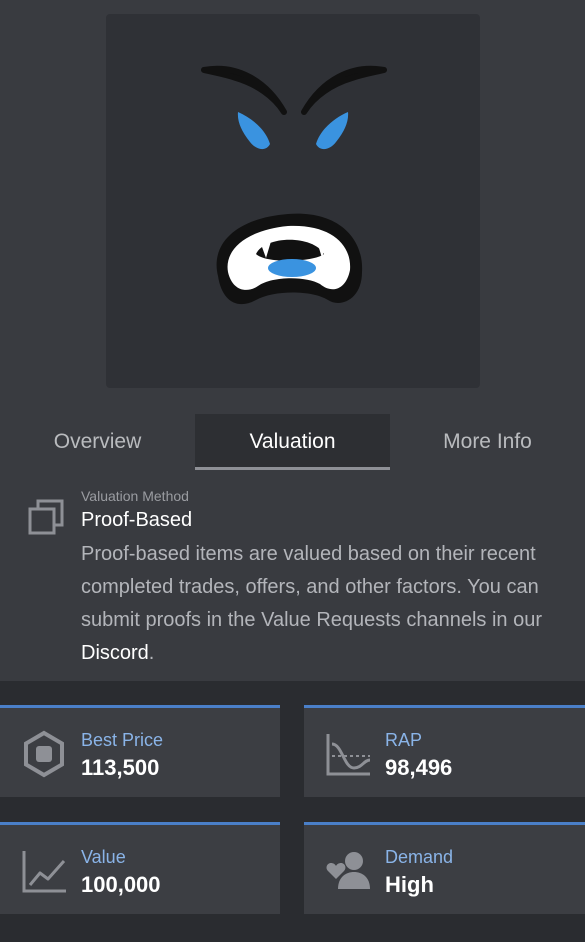 The image size is (585, 942). What do you see at coordinates (121, 884) in the screenshot?
I see `stat-value: 100,000` at bounding box center [121, 884].